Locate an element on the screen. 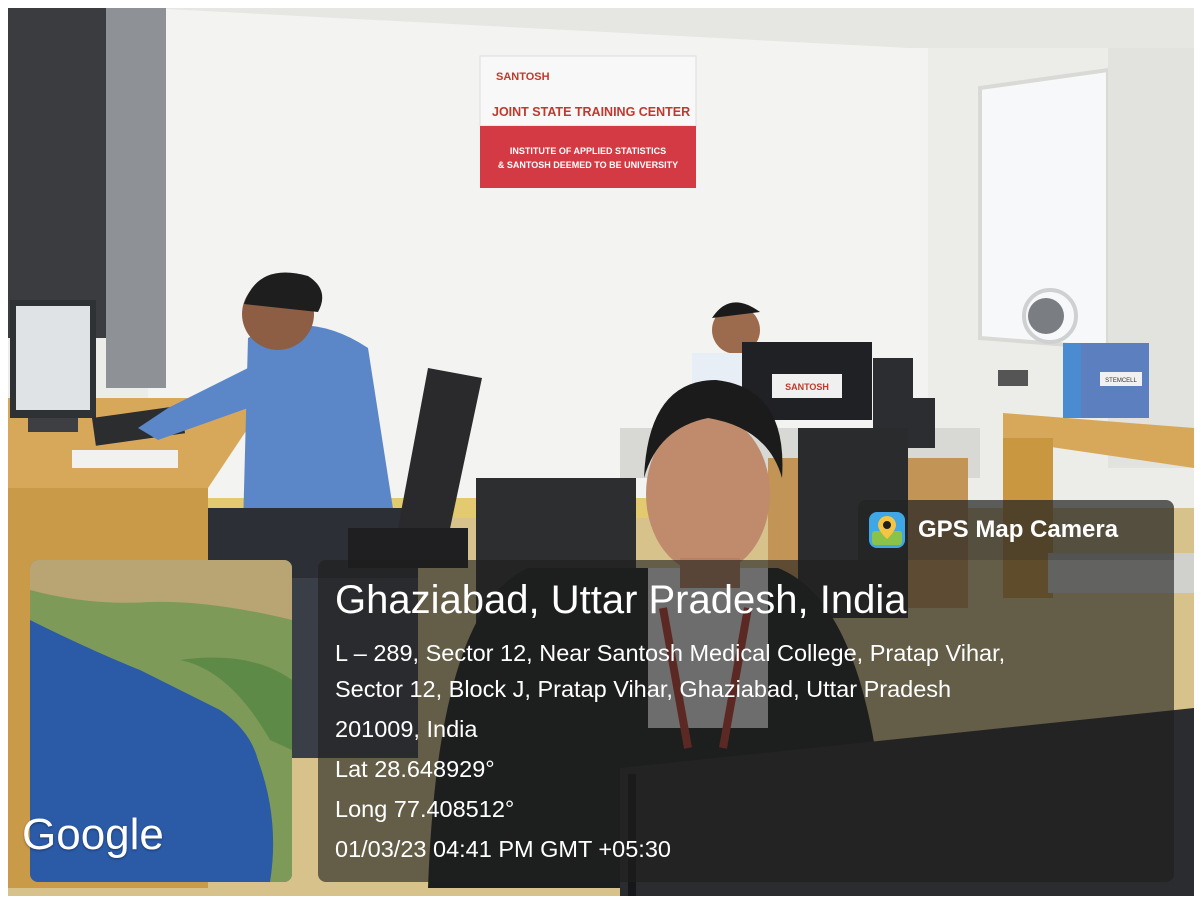  location-title: Ghaziabad, Uttar Pradesh, India is located at coordinates (621, 600).